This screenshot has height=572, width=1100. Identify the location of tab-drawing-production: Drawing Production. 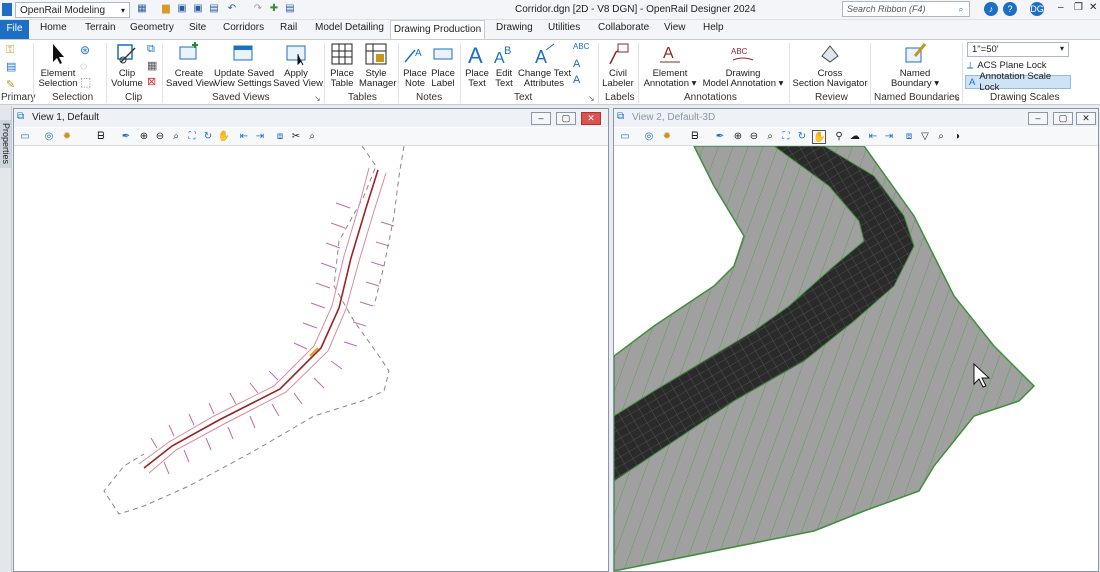
(437, 30).